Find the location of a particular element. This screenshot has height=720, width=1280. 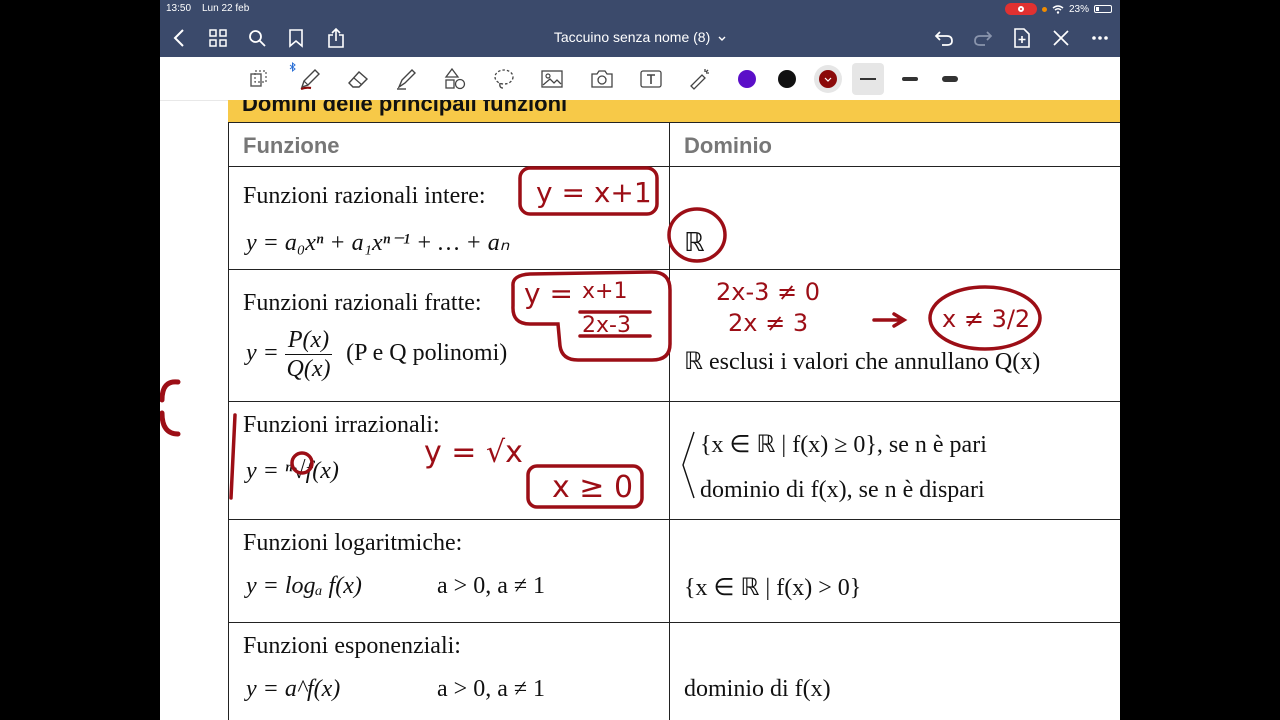

highlighter-icon is located at coordinates (406, 79).